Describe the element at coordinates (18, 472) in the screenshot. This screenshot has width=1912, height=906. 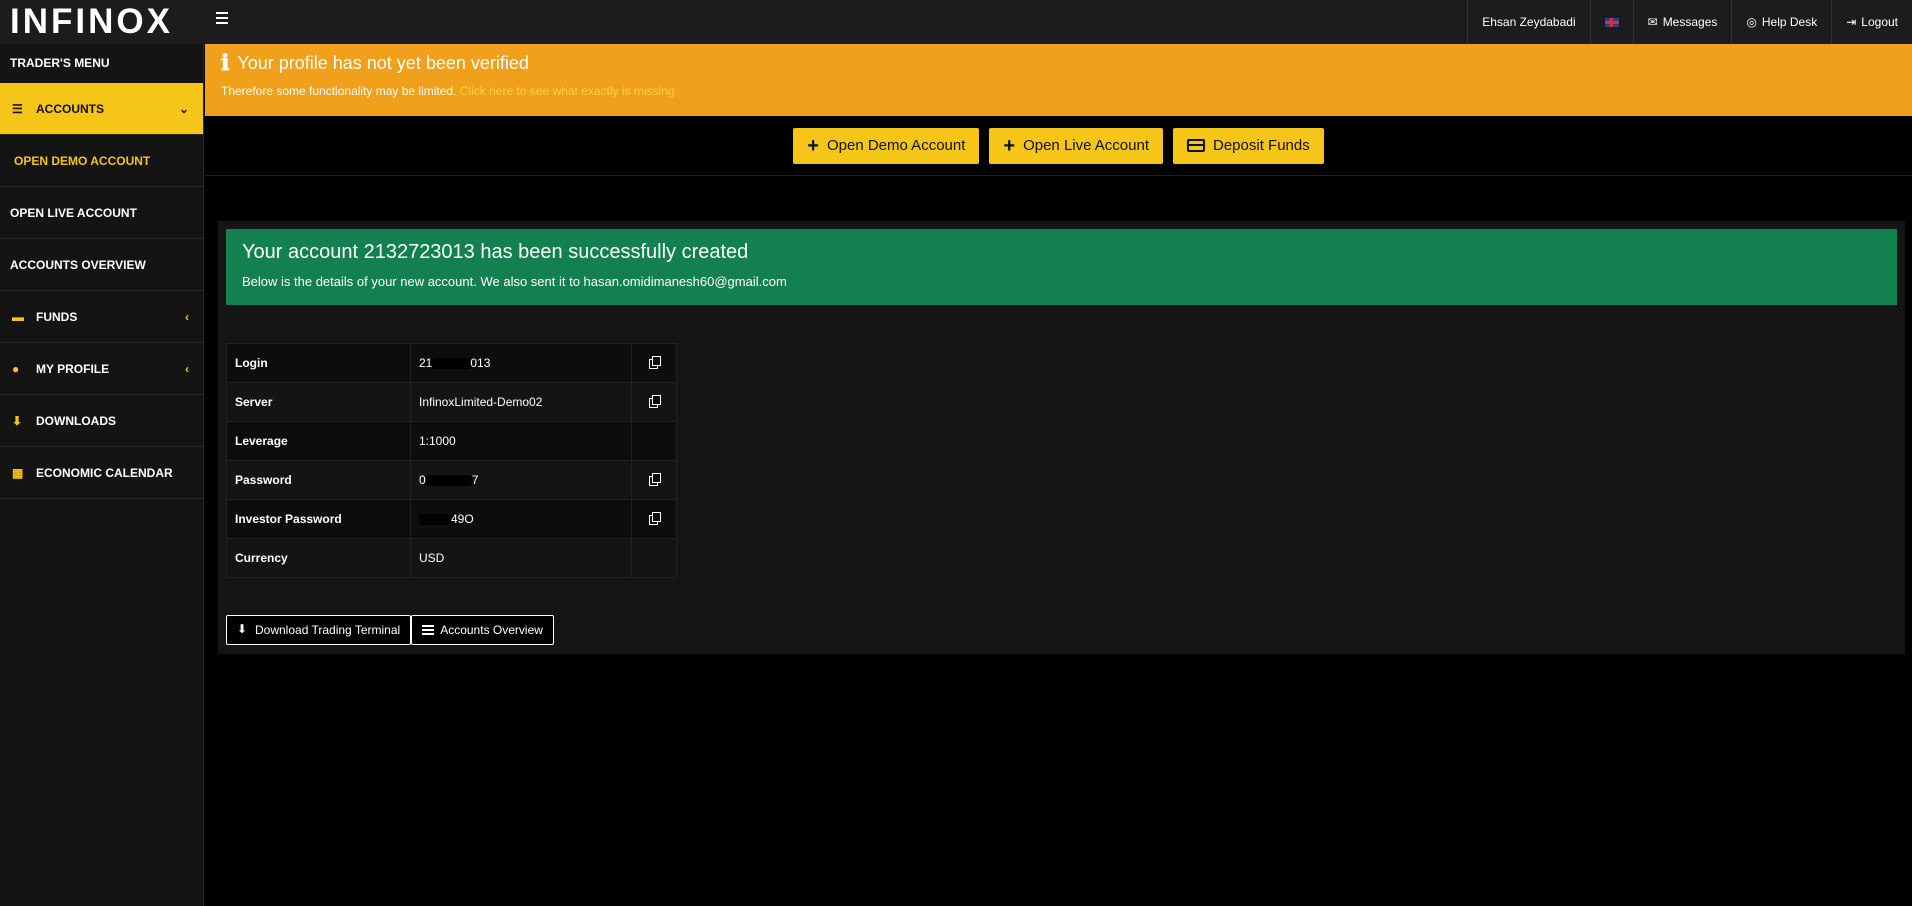
I see `calendar-icon: ▦` at that location.